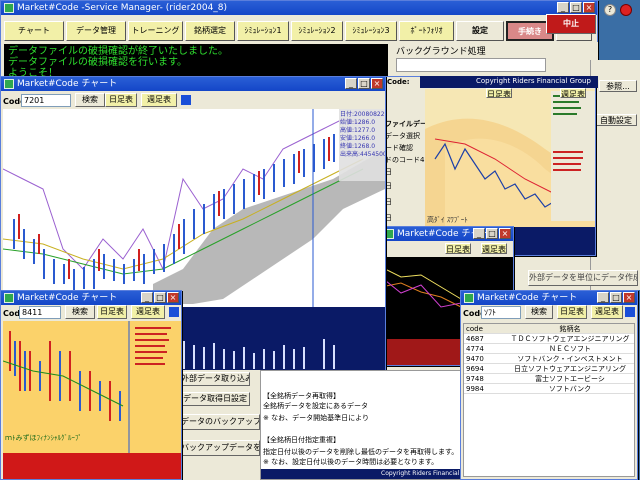 The image size is (640, 480). What do you see at coordinates (583, 278) in the screenshot?
I see `external-data-button: 外部データを単位にデータ作成` at bounding box center [583, 278].